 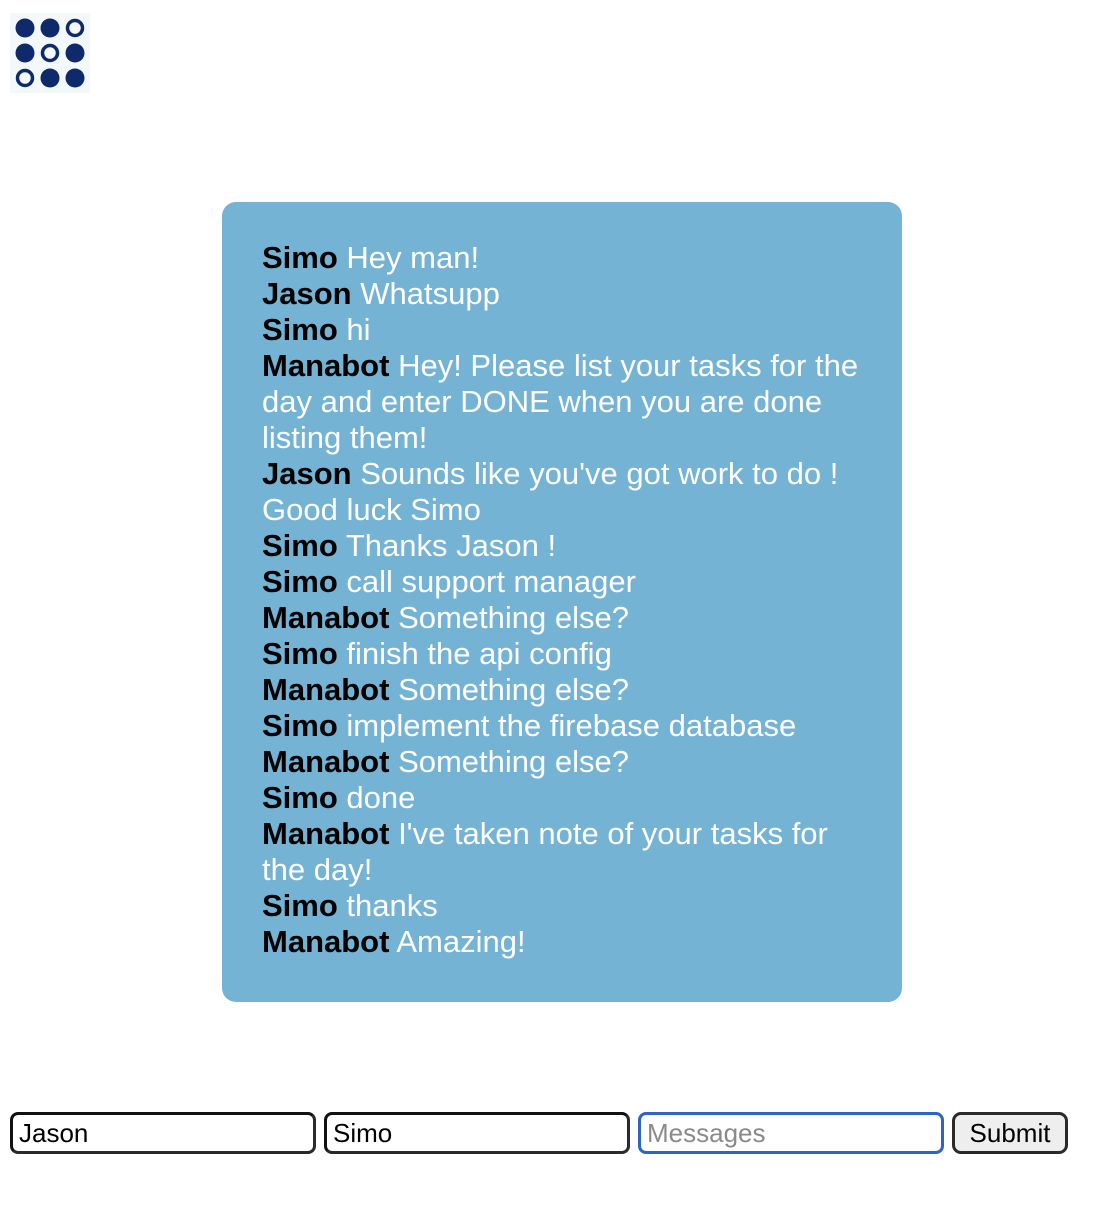 I want to click on message-input, so click(x=791, y=1133).